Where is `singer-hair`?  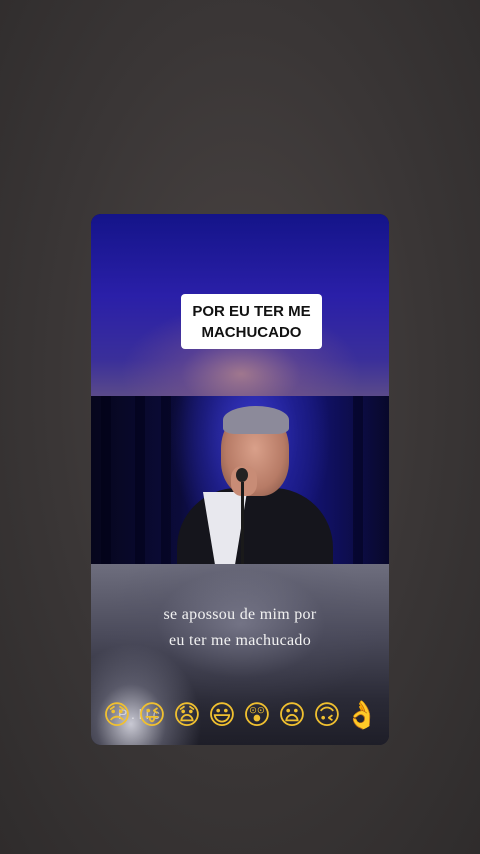 singer-hair is located at coordinates (256, 420).